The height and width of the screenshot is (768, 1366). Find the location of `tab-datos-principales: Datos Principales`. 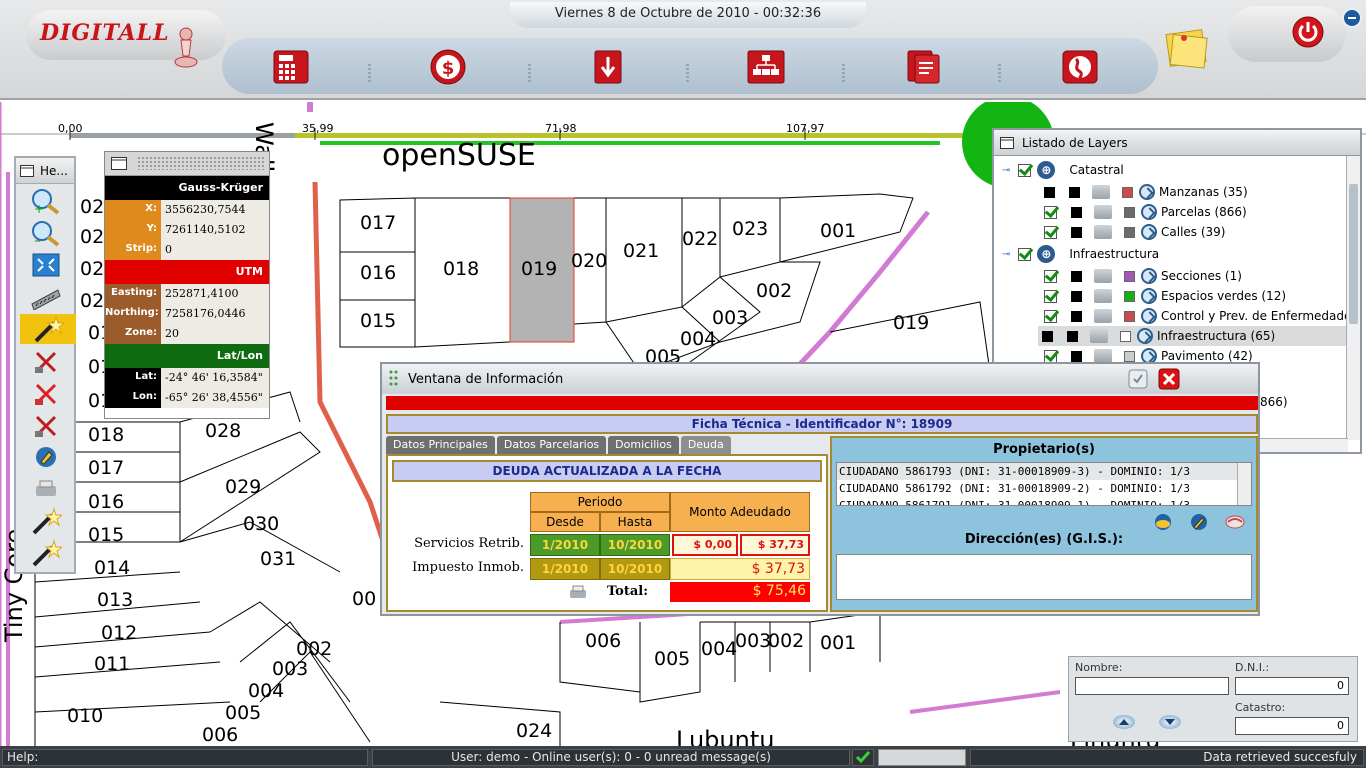

tab-datos-principales: Datos Principales is located at coordinates (440, 445).